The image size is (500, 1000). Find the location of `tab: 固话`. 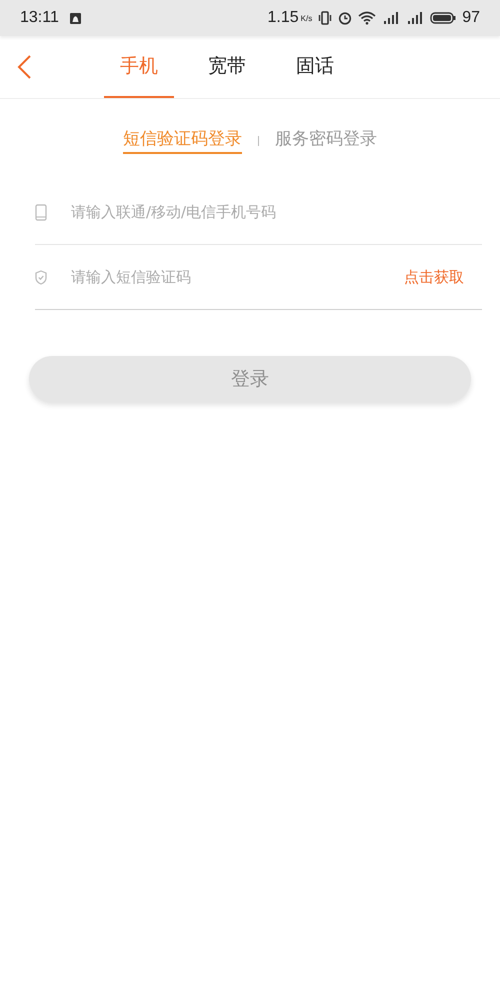

tab: 固话 is located at coordinates (315, 67).